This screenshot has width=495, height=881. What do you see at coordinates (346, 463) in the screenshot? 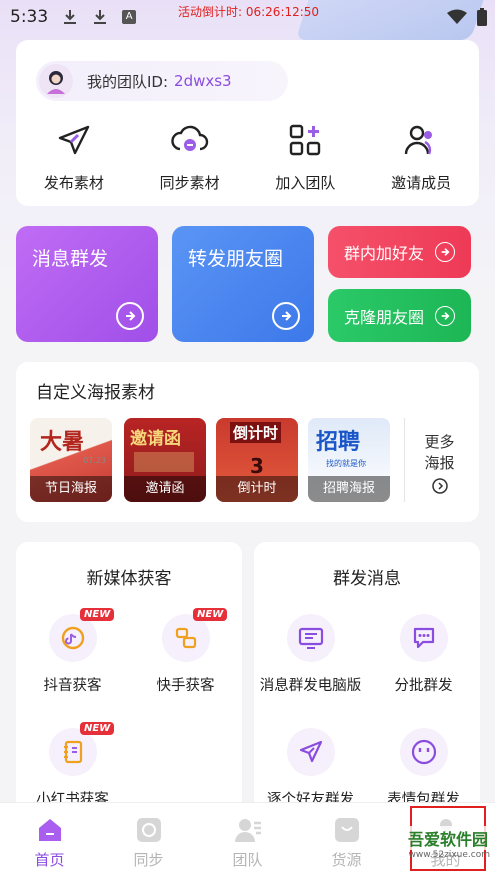
I see `poster-sub: 找的就是你` at bounding box center [346, 463].